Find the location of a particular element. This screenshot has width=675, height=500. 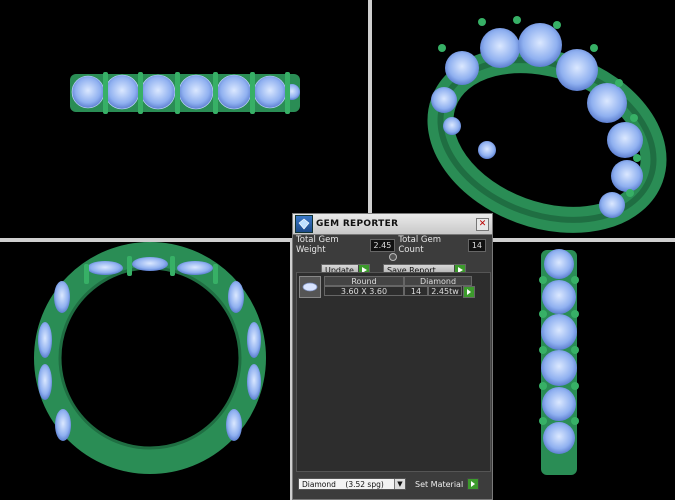

gem-table: Round Diamond 3.60 X 3.60 14 2.45tw is located at coordinates (406, 287).